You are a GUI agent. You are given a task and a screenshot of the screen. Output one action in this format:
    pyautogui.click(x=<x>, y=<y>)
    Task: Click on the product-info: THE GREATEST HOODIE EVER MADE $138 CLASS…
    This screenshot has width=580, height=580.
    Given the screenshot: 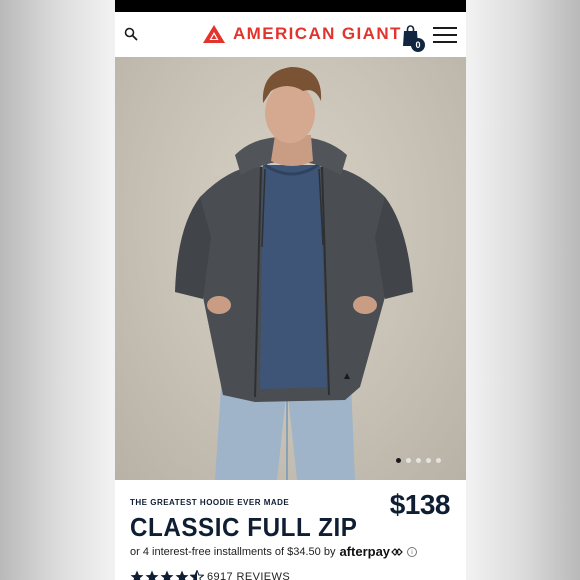 What is the action you would take?
    pyautogui.click(x=290, y=530)
    